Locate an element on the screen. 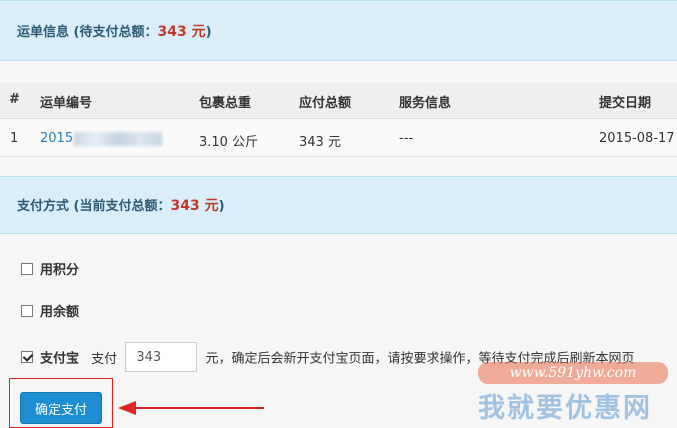  redacted-blur is located at coordinates (118, 138).